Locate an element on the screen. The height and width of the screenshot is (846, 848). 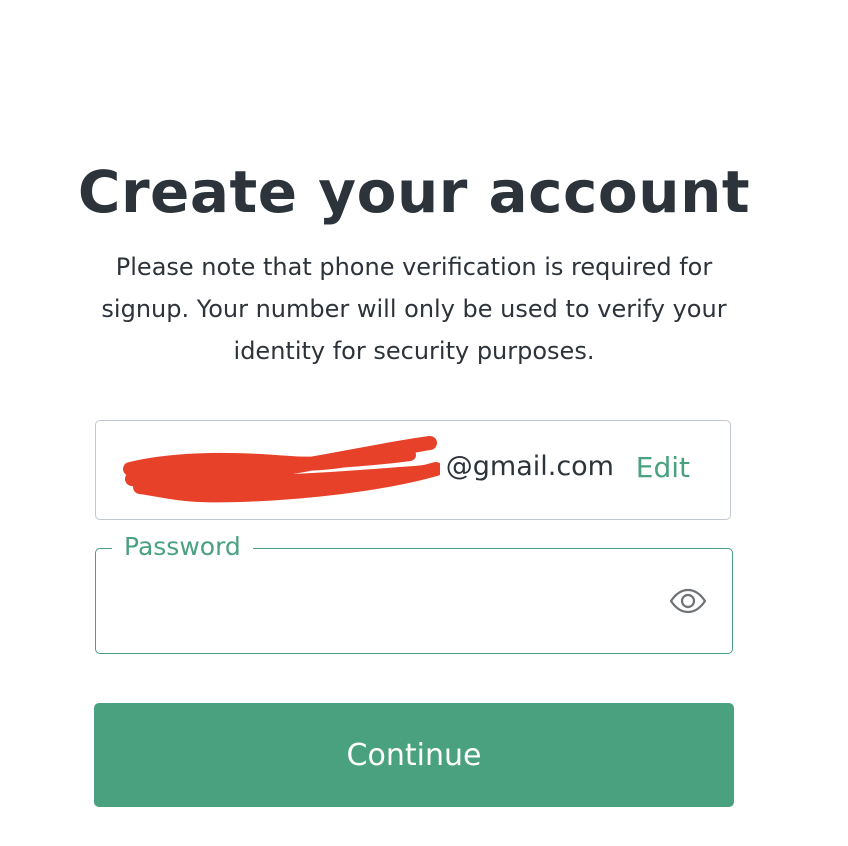
edit-email-link: Edit is located at coordinates (663, 467).